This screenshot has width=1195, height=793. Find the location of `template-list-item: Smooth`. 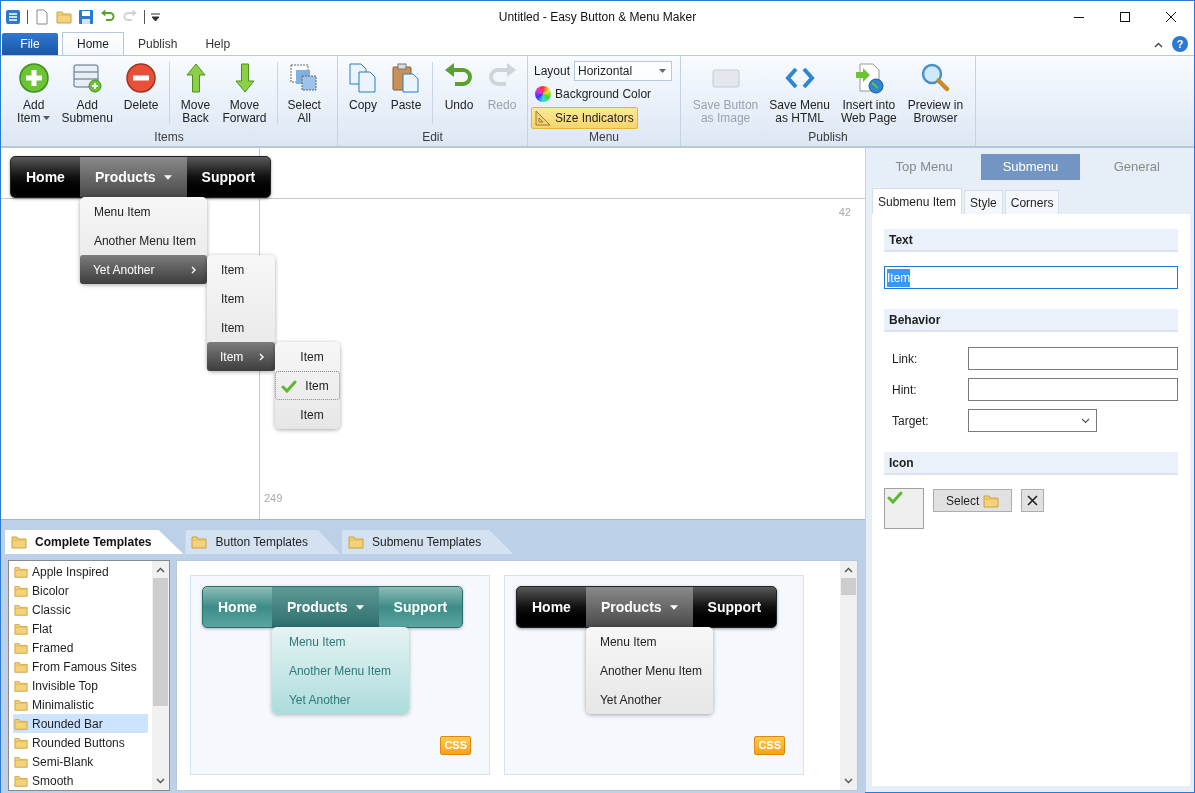

template-list-item: Smooth is located at coordinates (80, 780).